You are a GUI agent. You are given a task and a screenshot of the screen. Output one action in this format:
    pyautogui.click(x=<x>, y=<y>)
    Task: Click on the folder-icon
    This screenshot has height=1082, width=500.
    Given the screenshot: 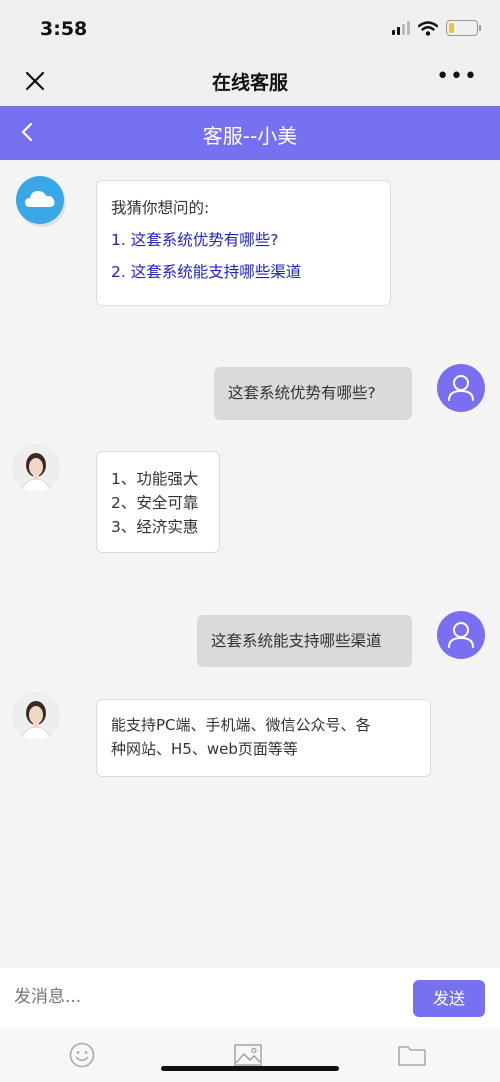 What is the action you would take?
    pyautogui.click(x=412, y=1055)
    